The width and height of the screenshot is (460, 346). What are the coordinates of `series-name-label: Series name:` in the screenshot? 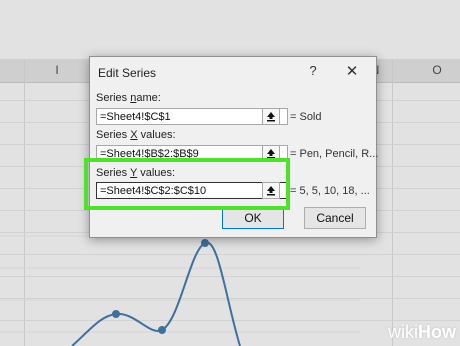 It's located at (128, 98).